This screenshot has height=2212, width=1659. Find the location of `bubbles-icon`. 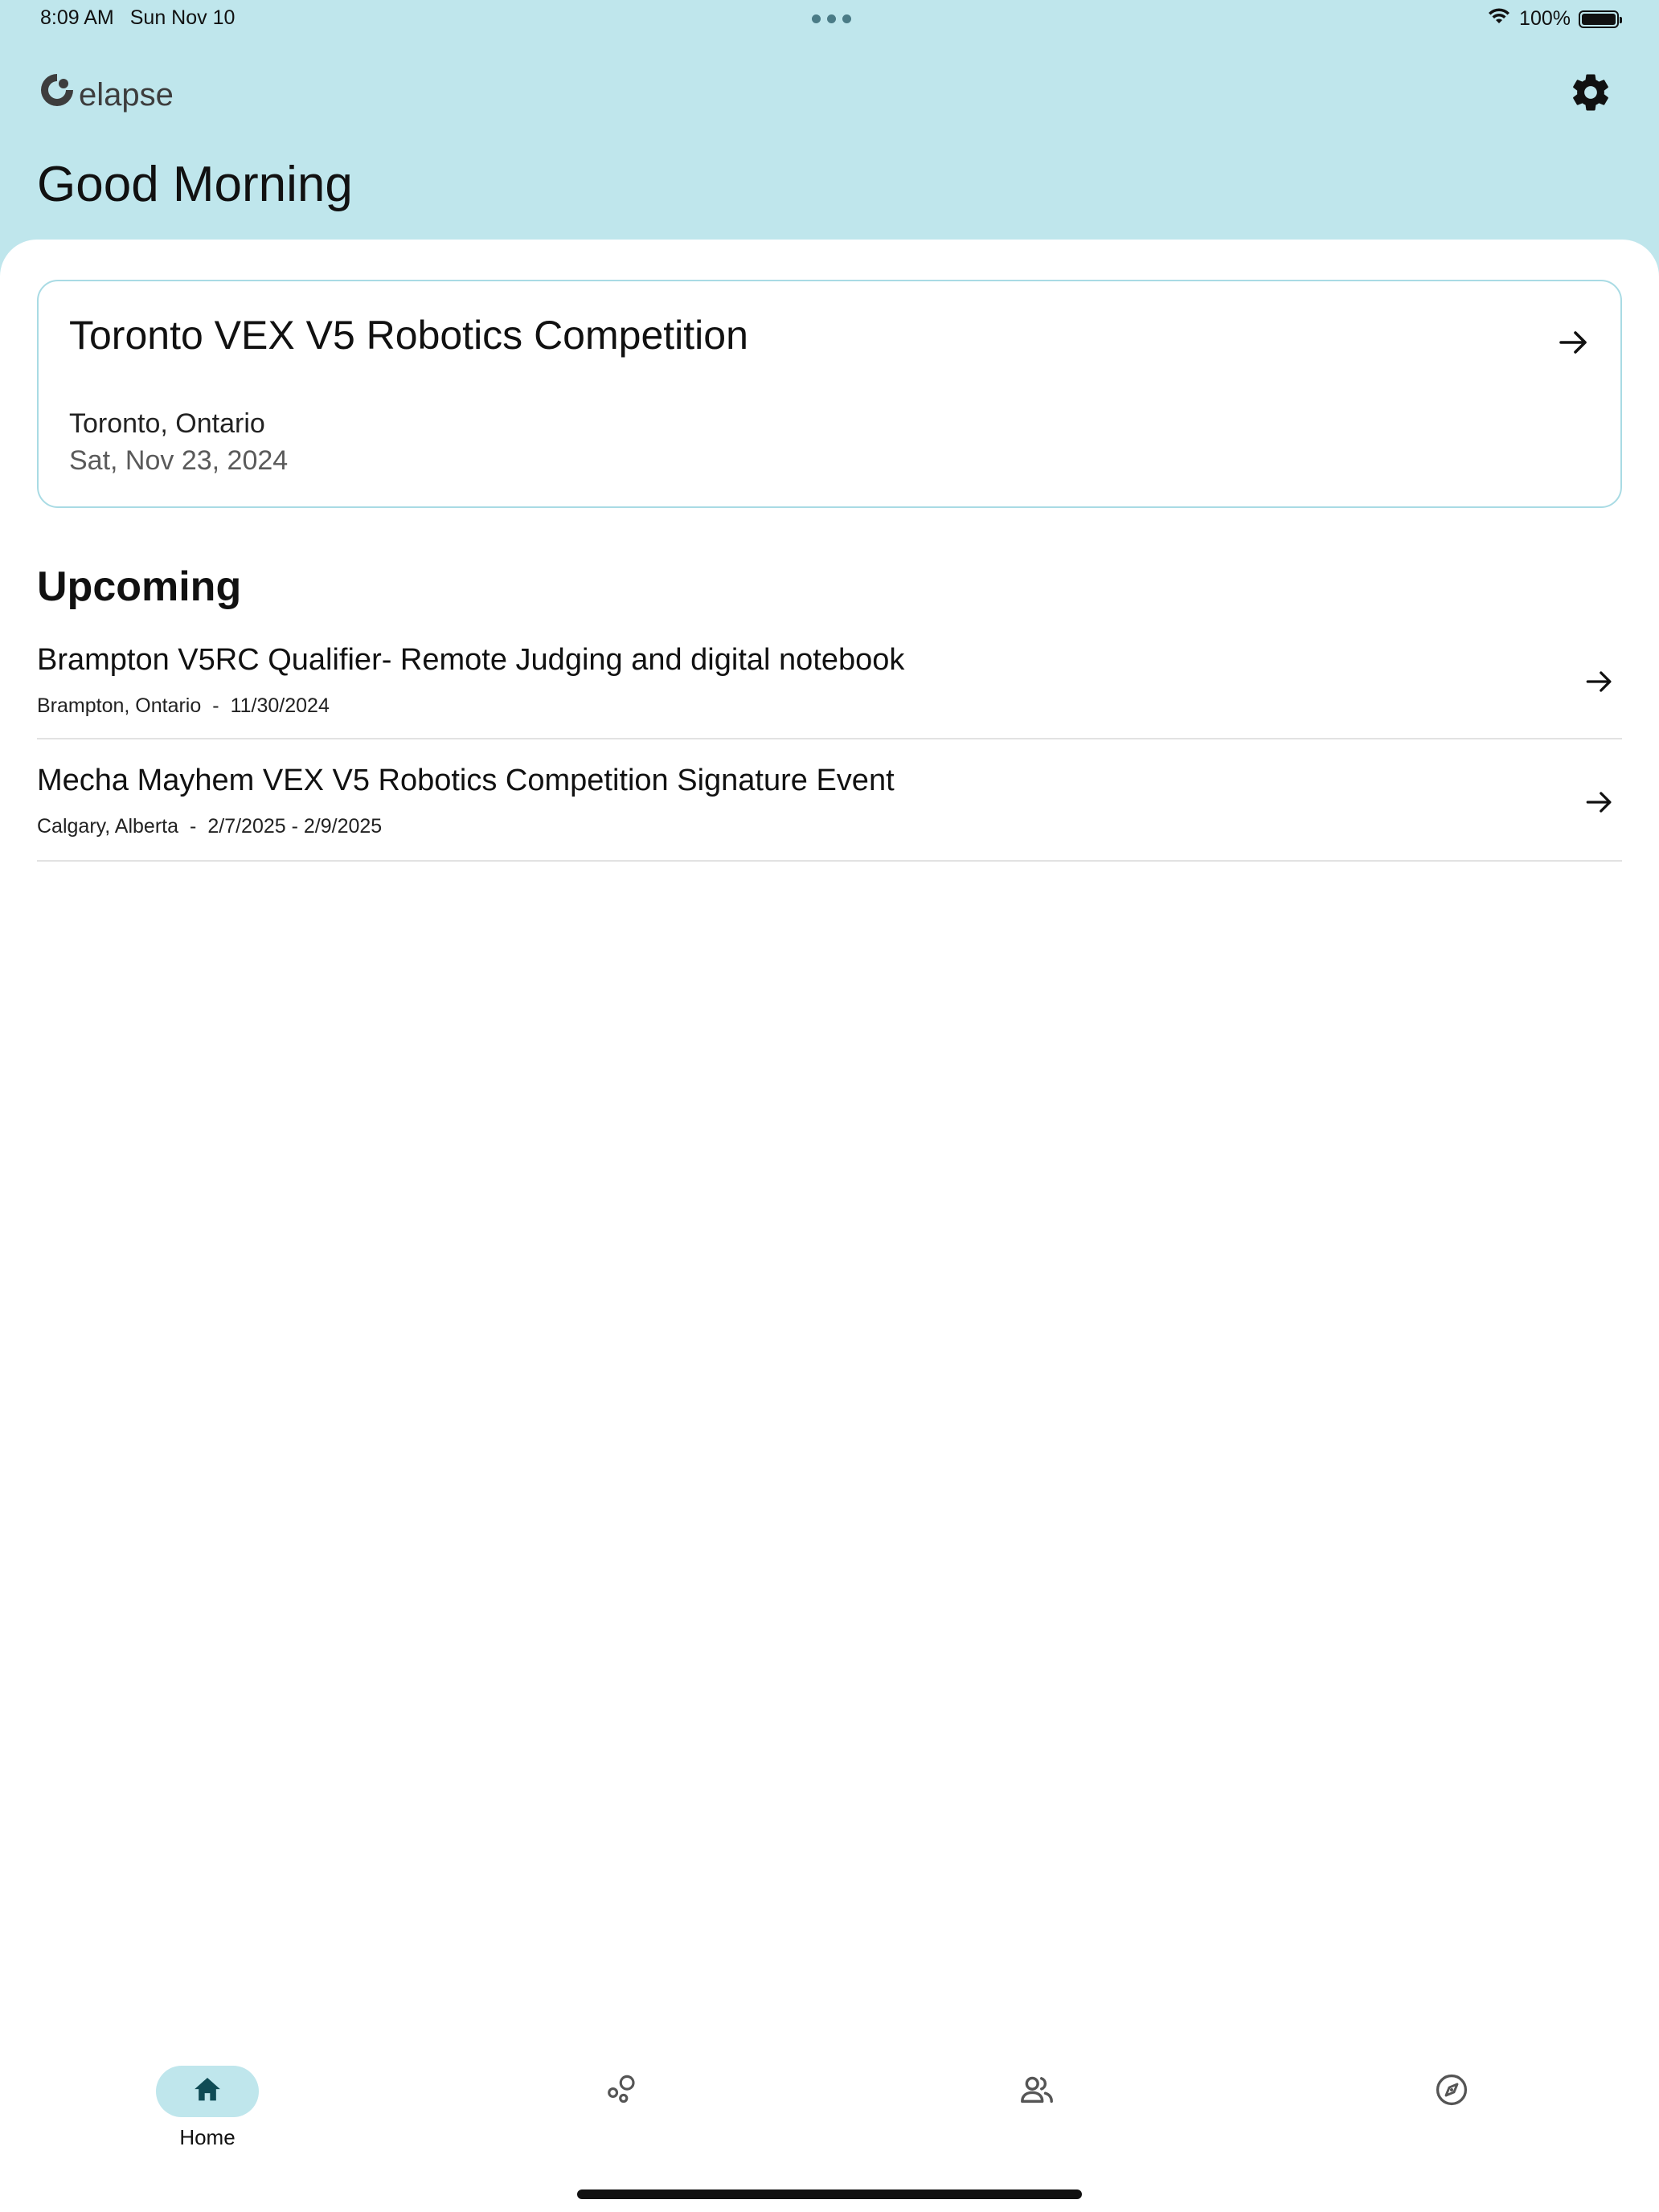

bubbles-icon is located at coordinates (622, 2092).